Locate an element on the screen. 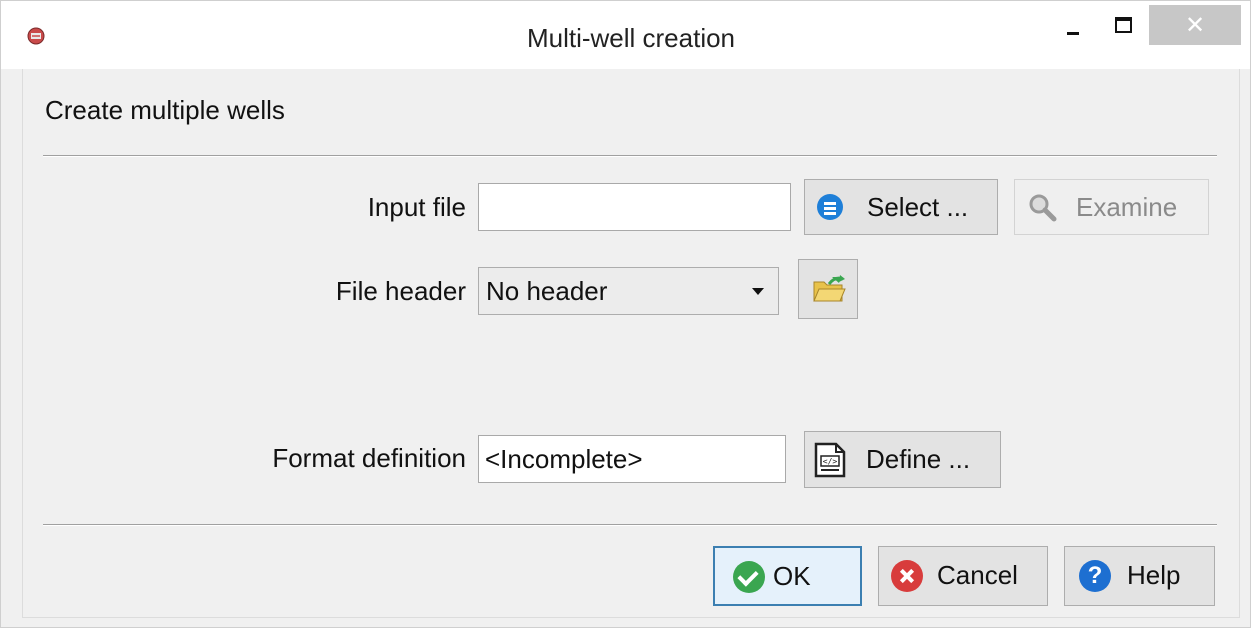 The height and width of the screenshot is (628, 1251). input-file-label: Input file is located at coordinates (416, 207).